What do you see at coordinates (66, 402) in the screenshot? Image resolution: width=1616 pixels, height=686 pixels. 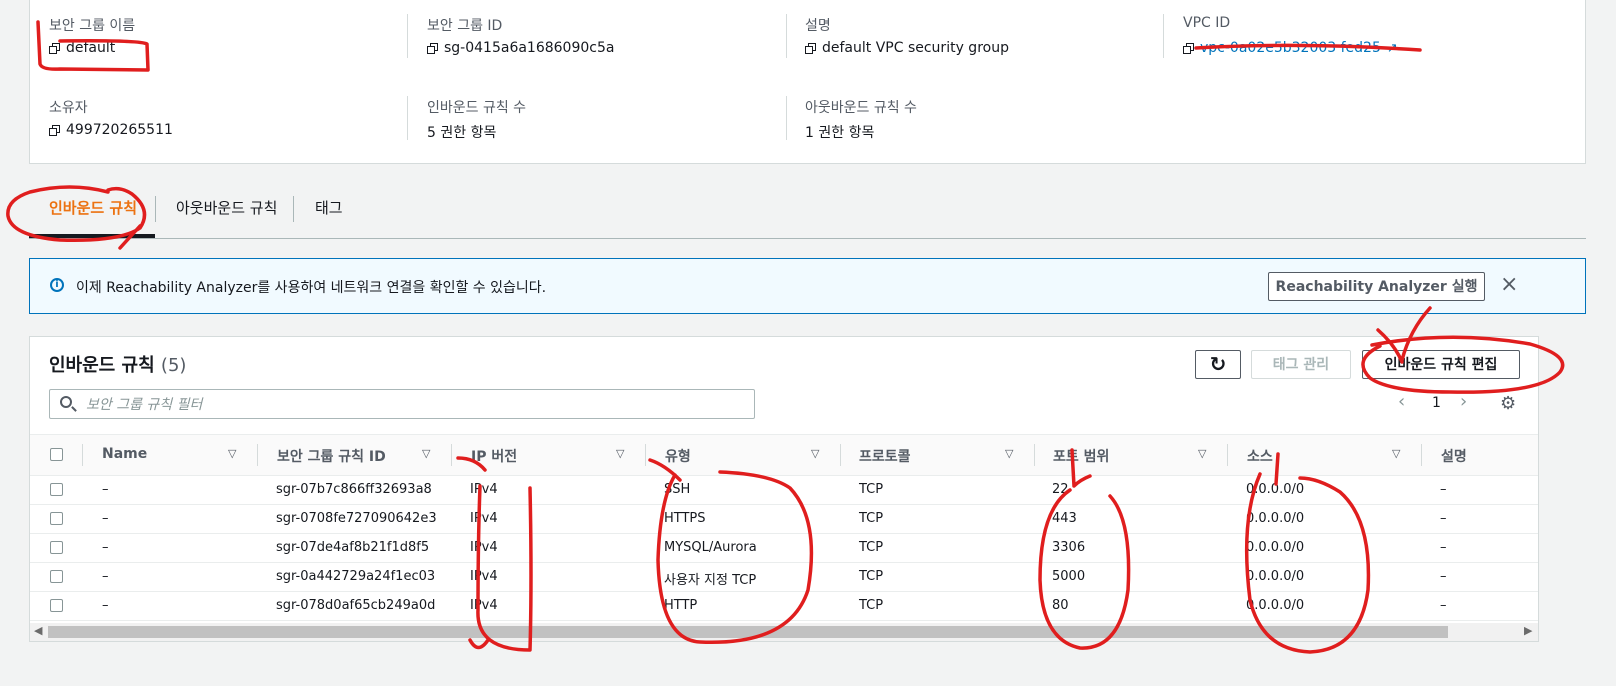 I see `search-icon` at bounding box center [66, 402].